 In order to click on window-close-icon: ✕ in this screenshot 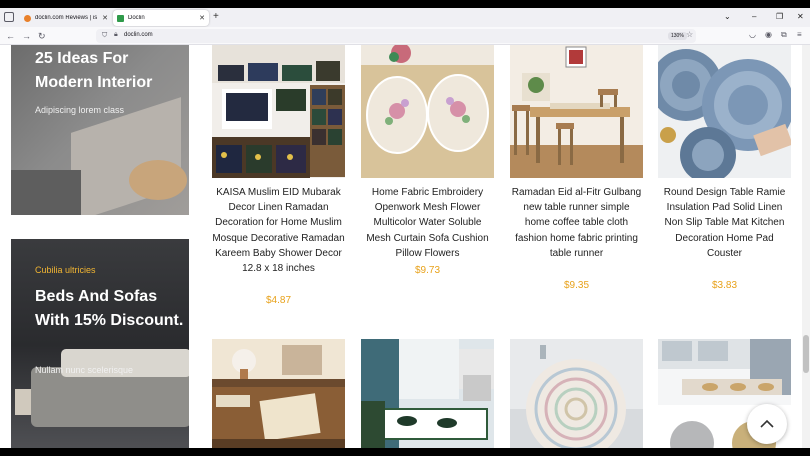, I will do `click(800, 17)`.